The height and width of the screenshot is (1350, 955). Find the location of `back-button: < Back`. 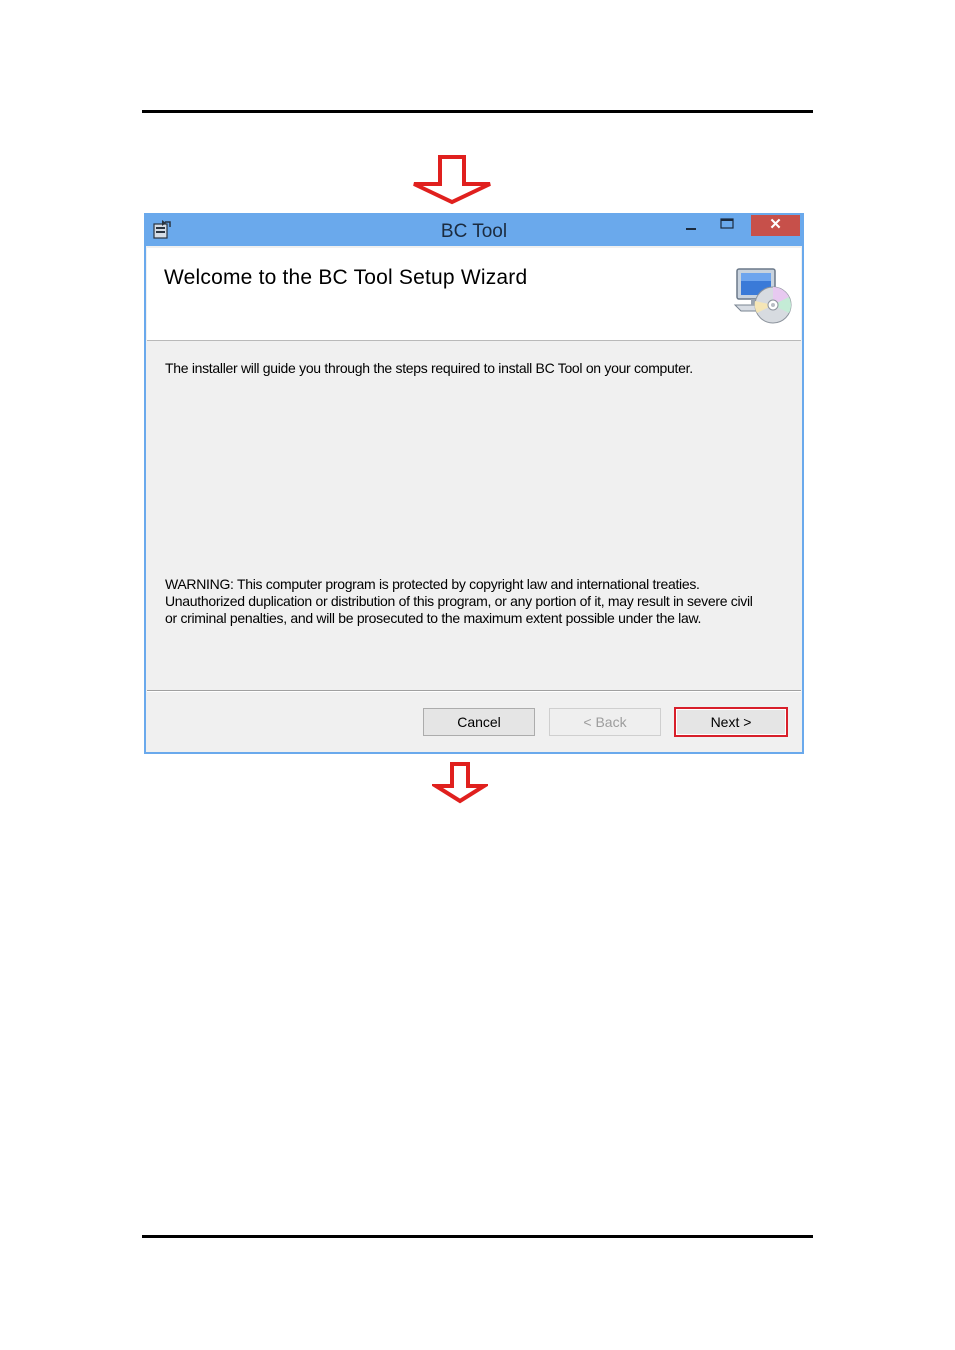

back-button: < Back is located at coordinates (605, 722).